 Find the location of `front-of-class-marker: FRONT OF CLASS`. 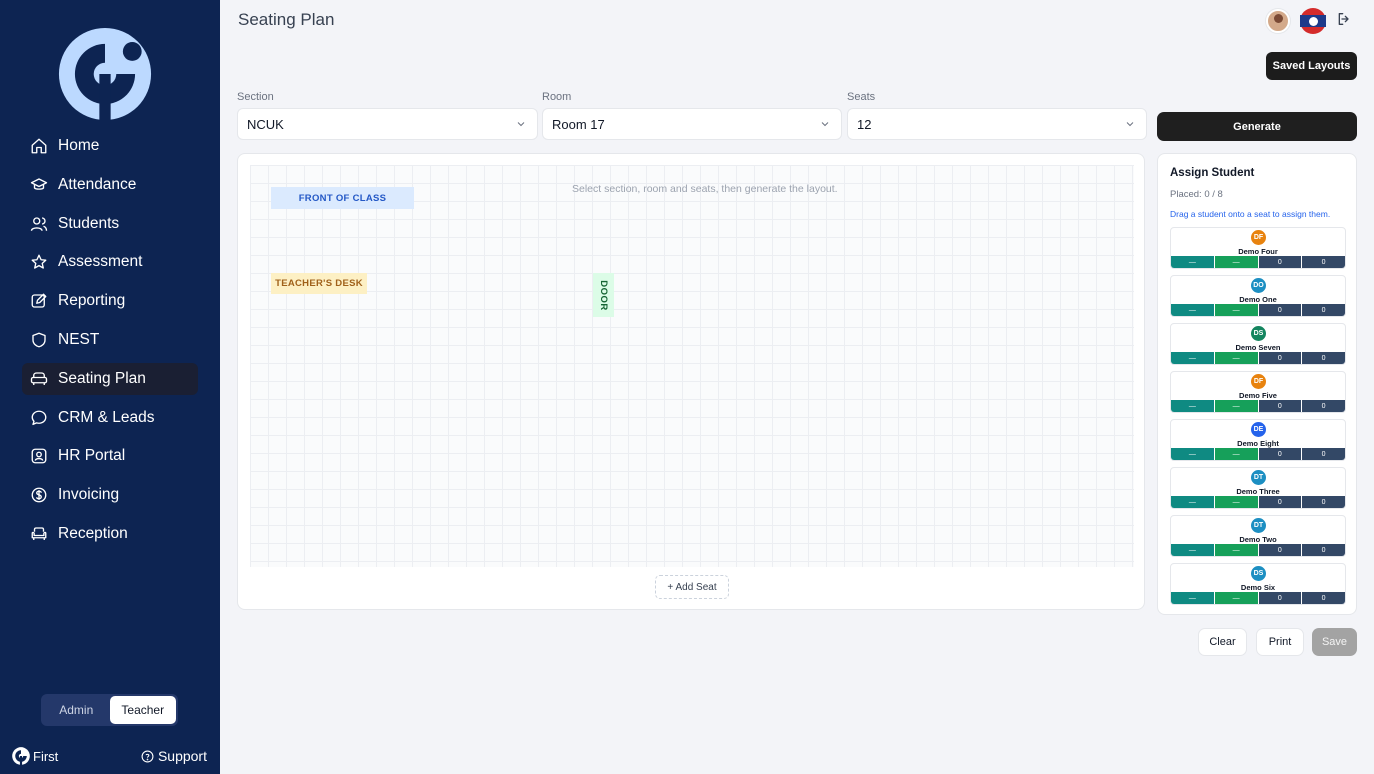

front-of-class-marker: FRONT OF CLASS is located at coordinates (342, 198).